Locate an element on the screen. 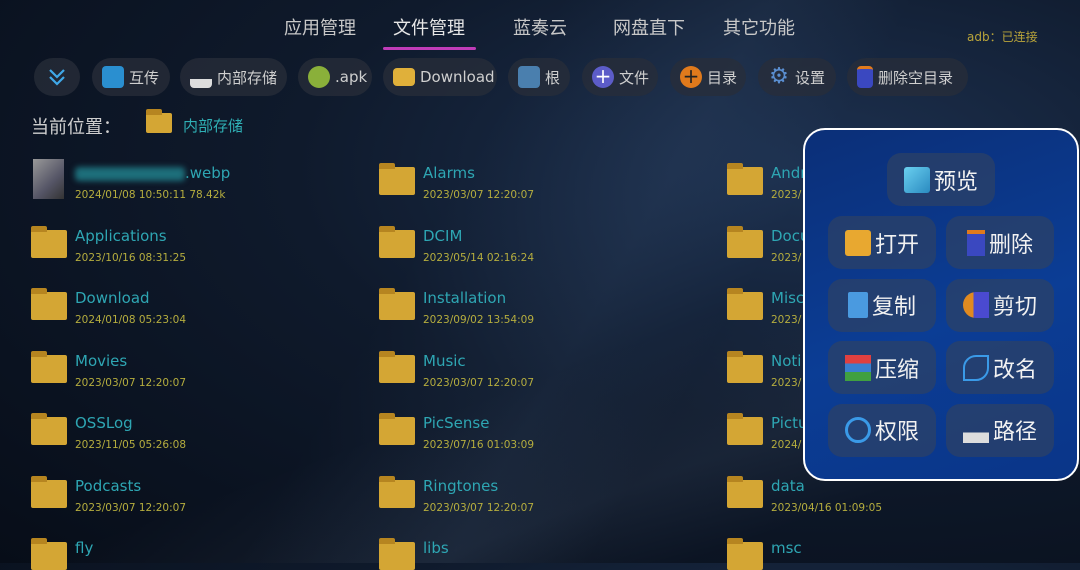 The height and width of the screenshot is (570, 1080). share-label: 互传 is located at coordinates (144, 77).